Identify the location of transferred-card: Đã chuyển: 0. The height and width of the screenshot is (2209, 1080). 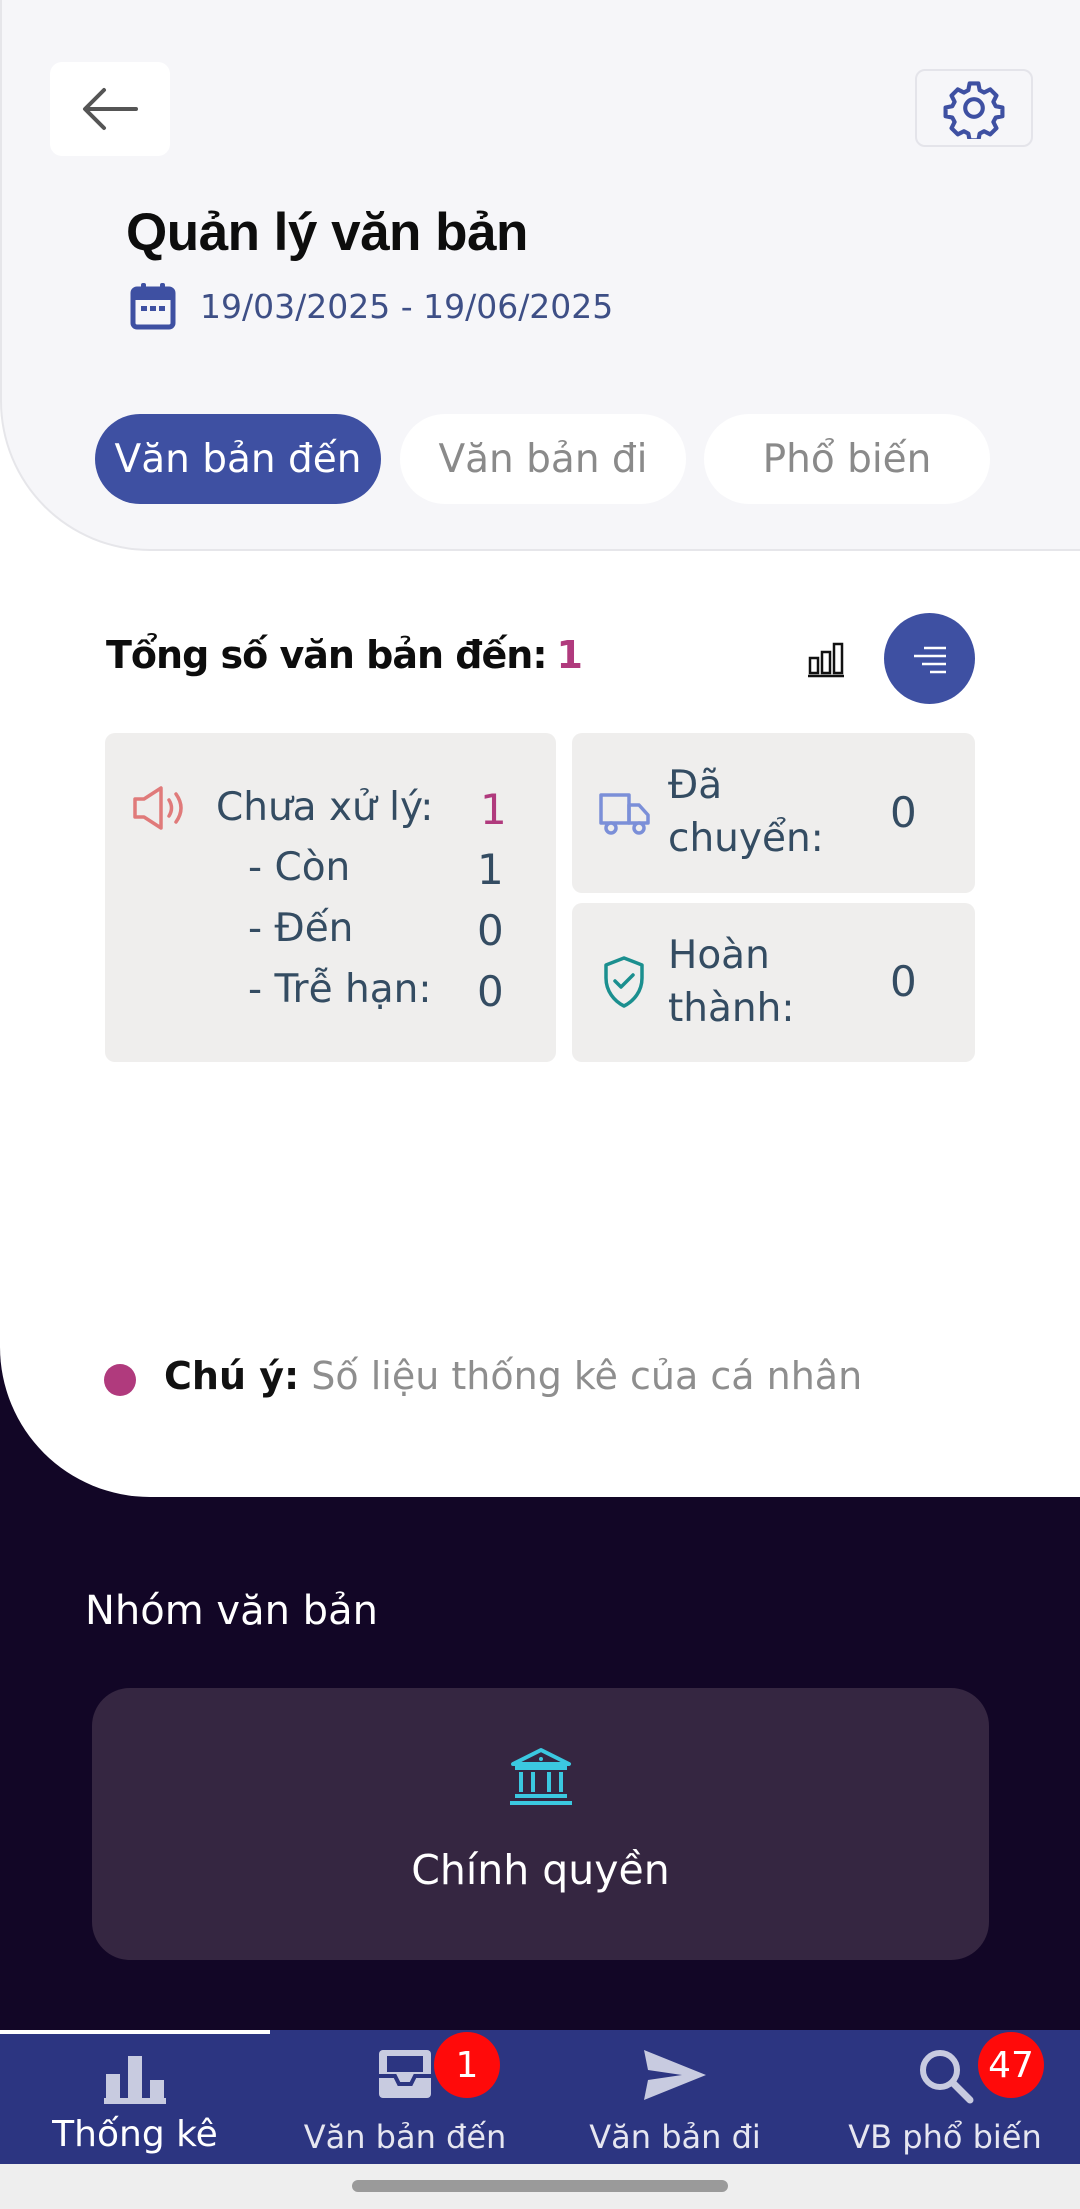
(773, 813).